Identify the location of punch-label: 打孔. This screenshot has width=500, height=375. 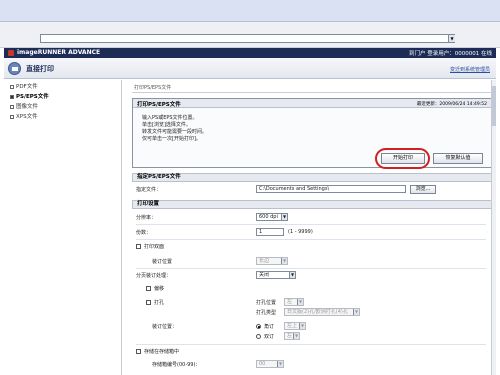
(159, 303).